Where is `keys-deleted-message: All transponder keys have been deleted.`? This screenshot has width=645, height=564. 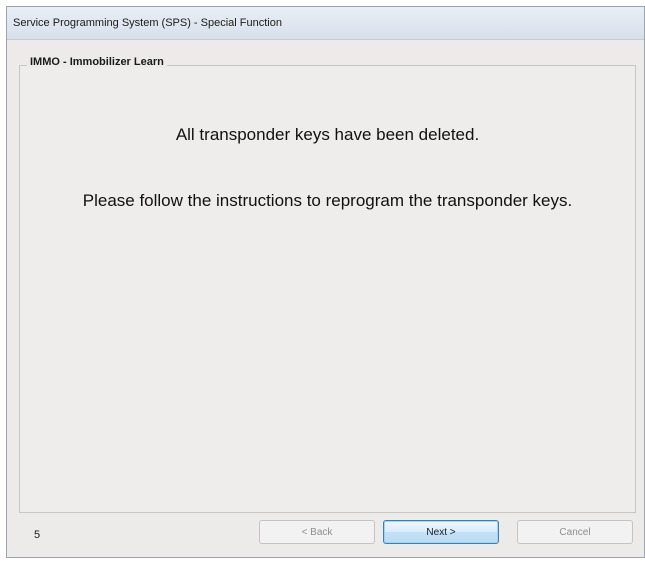 keys-deleted-message: All transponder keys have been deleted. is located at coordinates (327, 134).